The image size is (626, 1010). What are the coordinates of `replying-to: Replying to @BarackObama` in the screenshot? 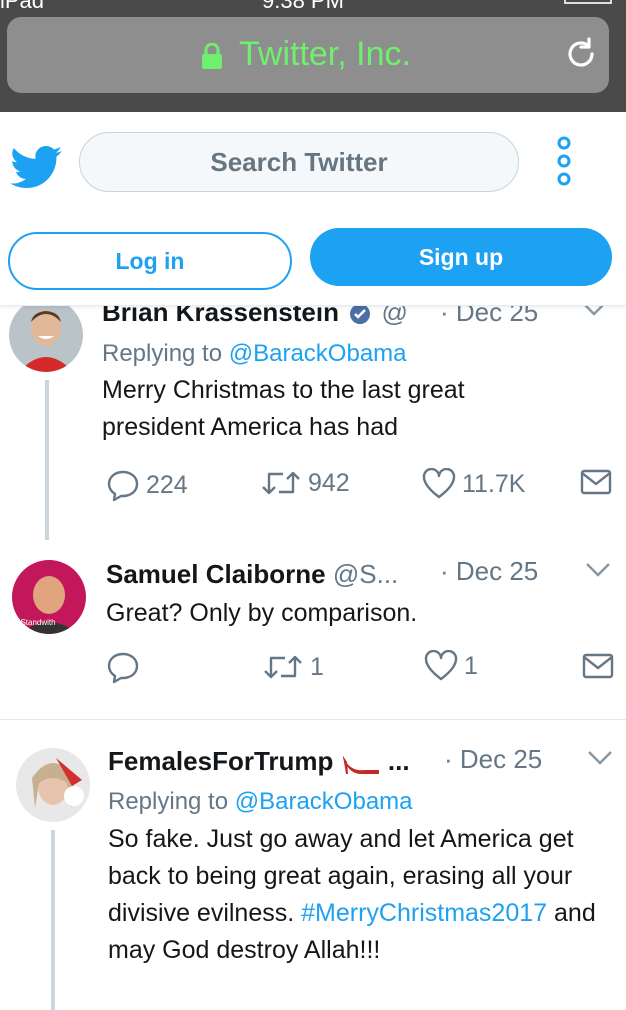 It's located at (260, 802).